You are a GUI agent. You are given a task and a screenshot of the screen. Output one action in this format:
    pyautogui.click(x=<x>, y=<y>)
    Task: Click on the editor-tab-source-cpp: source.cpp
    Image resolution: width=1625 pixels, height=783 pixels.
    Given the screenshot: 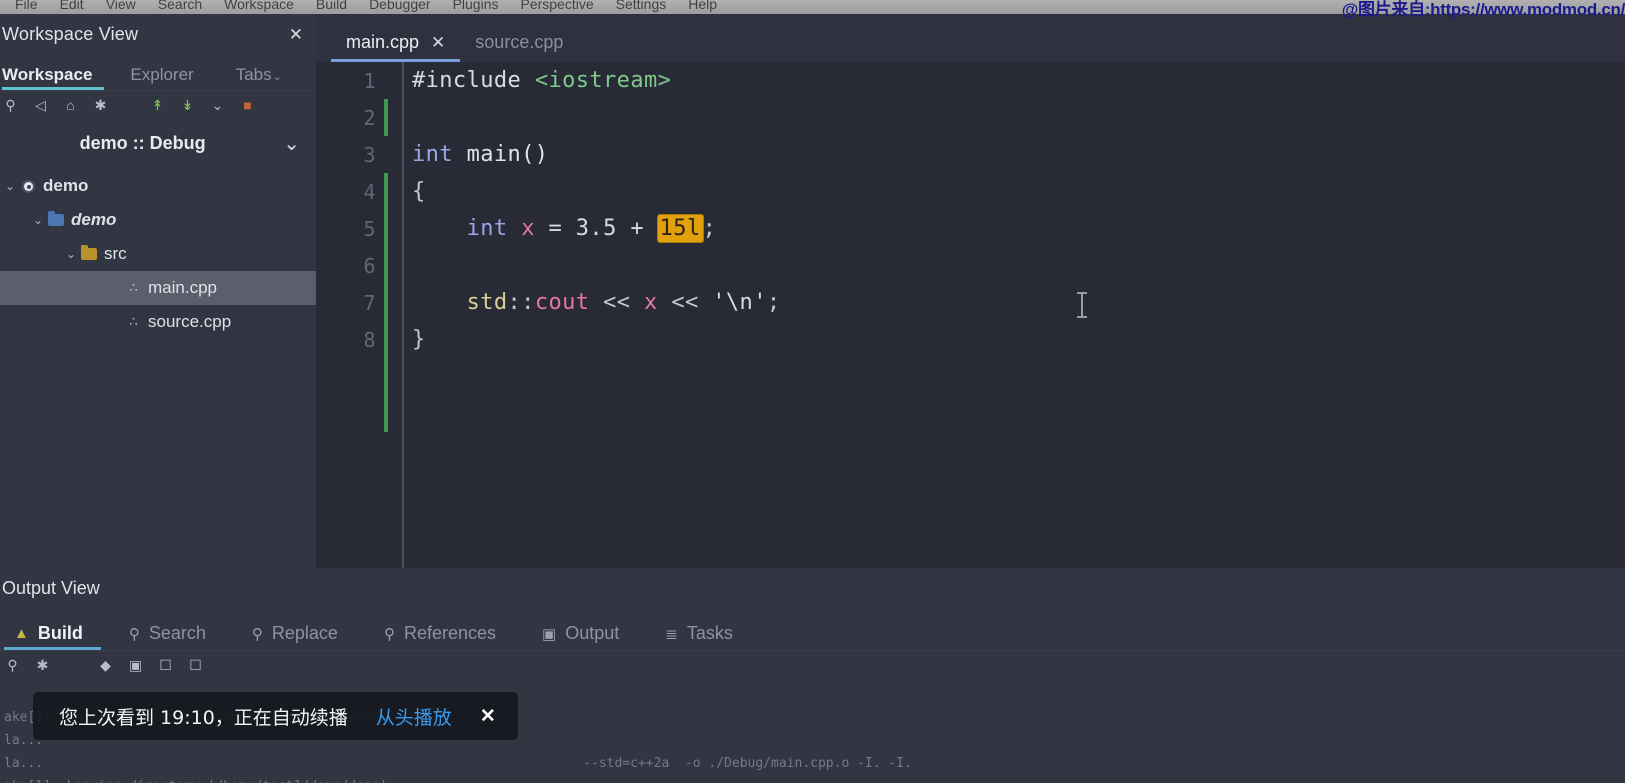 What is the action you would take?
    pyautogui.click(x=519, y=47)
    